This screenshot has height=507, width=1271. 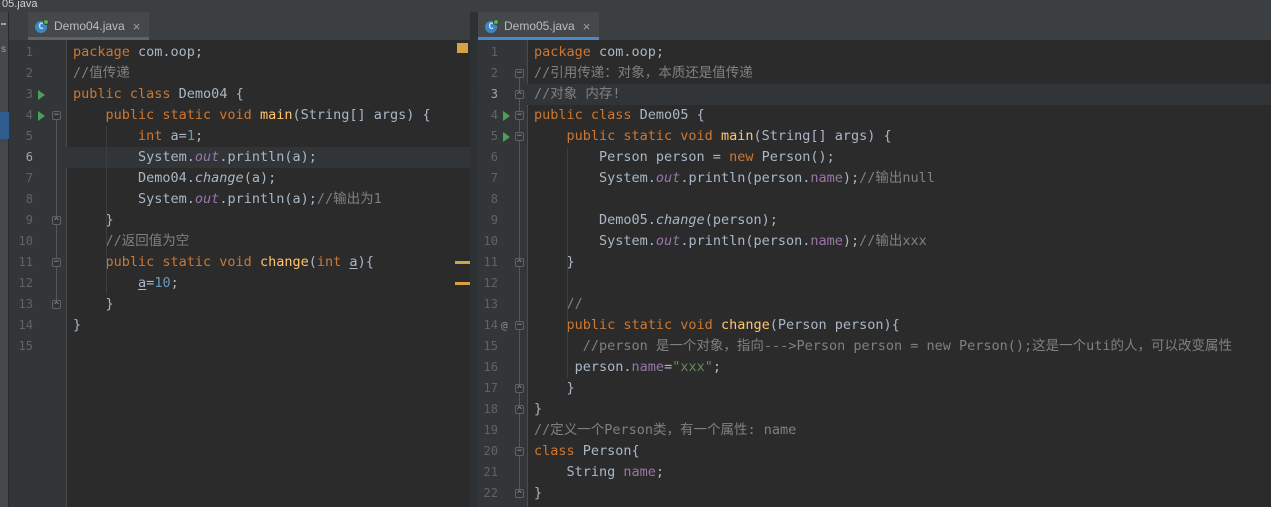 What do you see at coordinates (488, 367) in the screenshot?
I see `line-number: 16` at bounding box center [488, 367].